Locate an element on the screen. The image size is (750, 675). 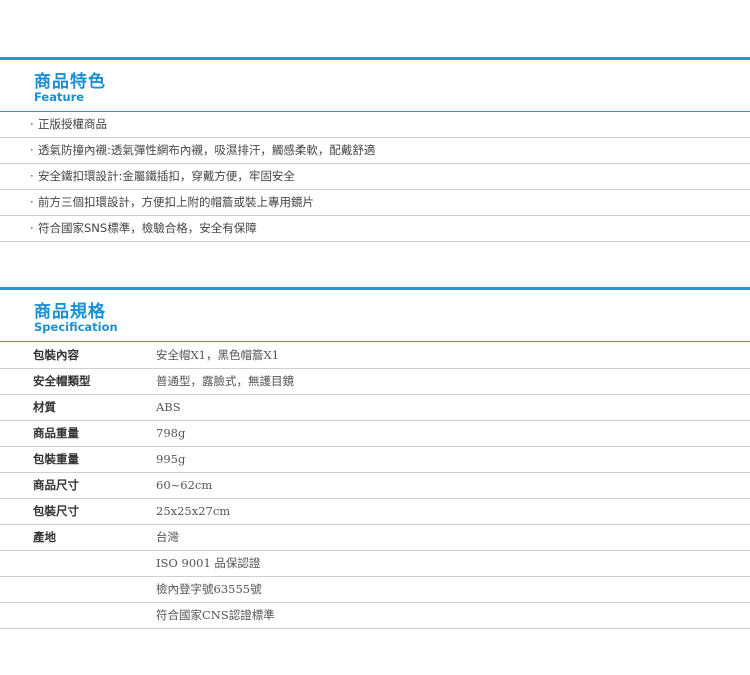
spec-row: 商品重量 798g is located at coordinates (375, 433).